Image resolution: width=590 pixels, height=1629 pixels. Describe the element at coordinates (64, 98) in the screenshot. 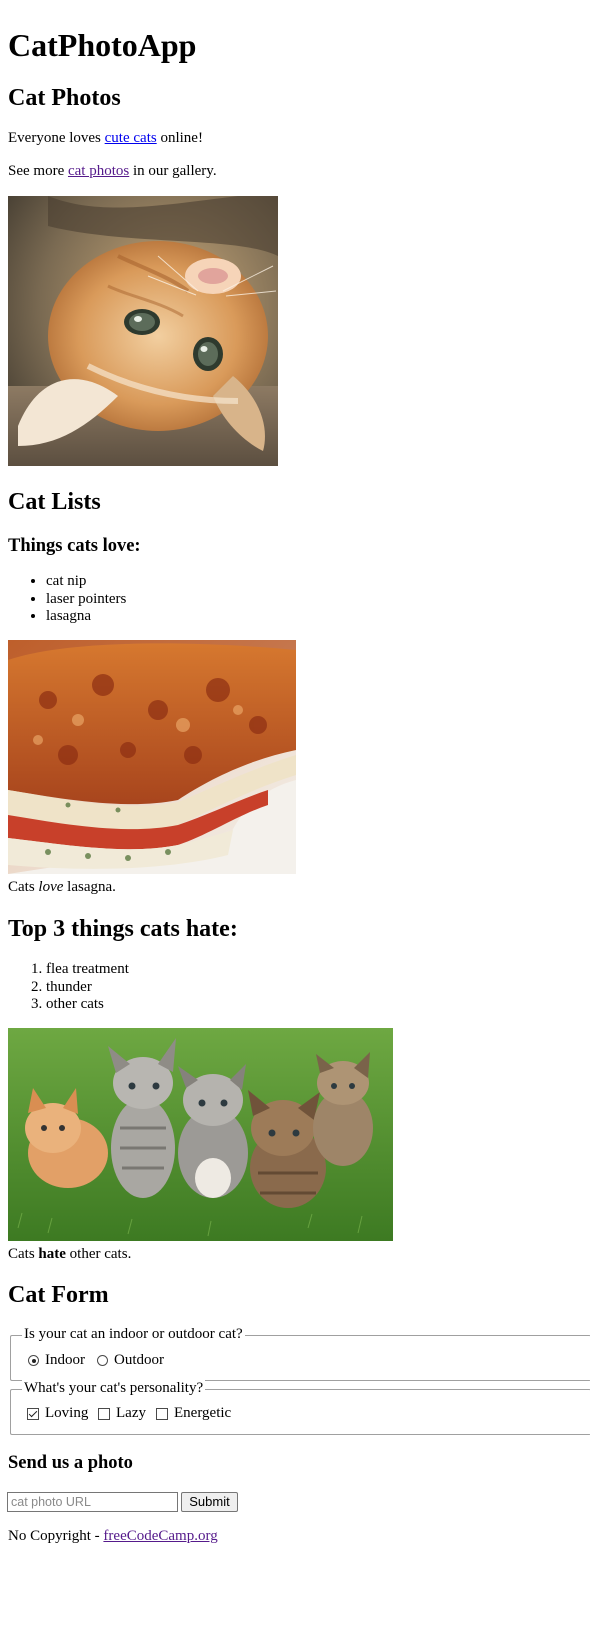

I see `cat-photos-heading: Cat Photos` at that location.